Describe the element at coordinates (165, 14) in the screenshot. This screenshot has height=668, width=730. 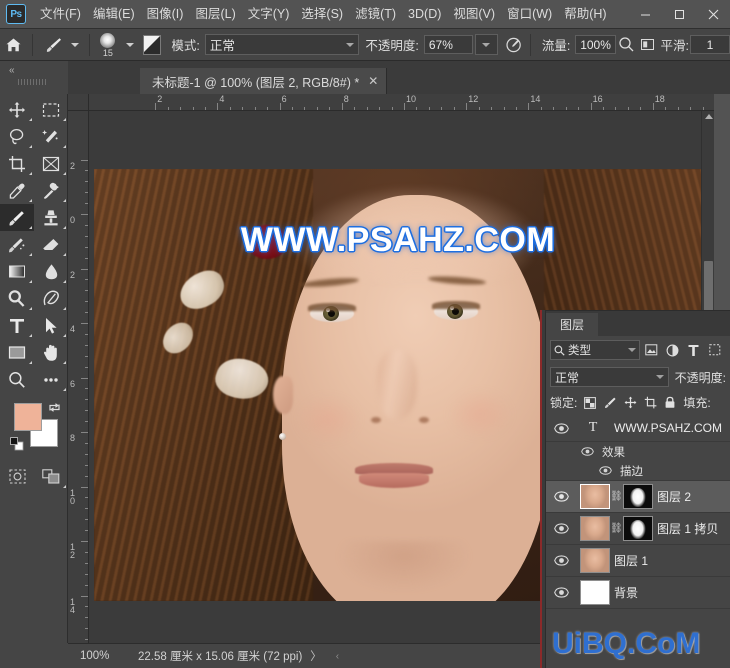
I see `menu-image: 图像(I)` at that location.